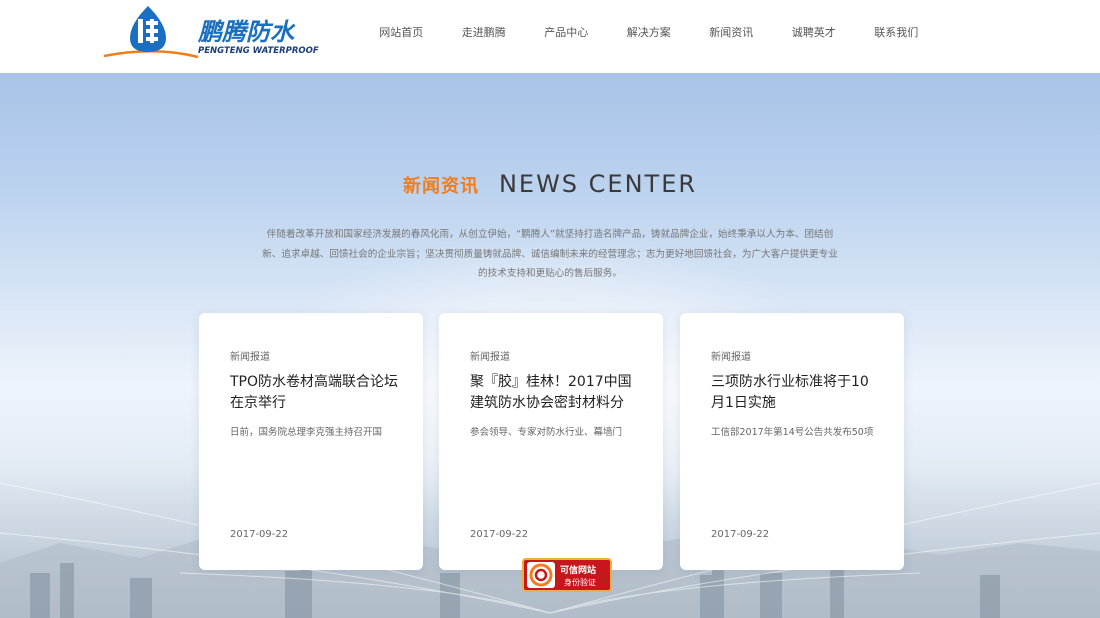 This screenshot has height=618, width=1100. Describe the element at coordinates (796, 393) in the screenshot. I see `news-title: 三项防水行业标准将于10月1日实施` at that location.